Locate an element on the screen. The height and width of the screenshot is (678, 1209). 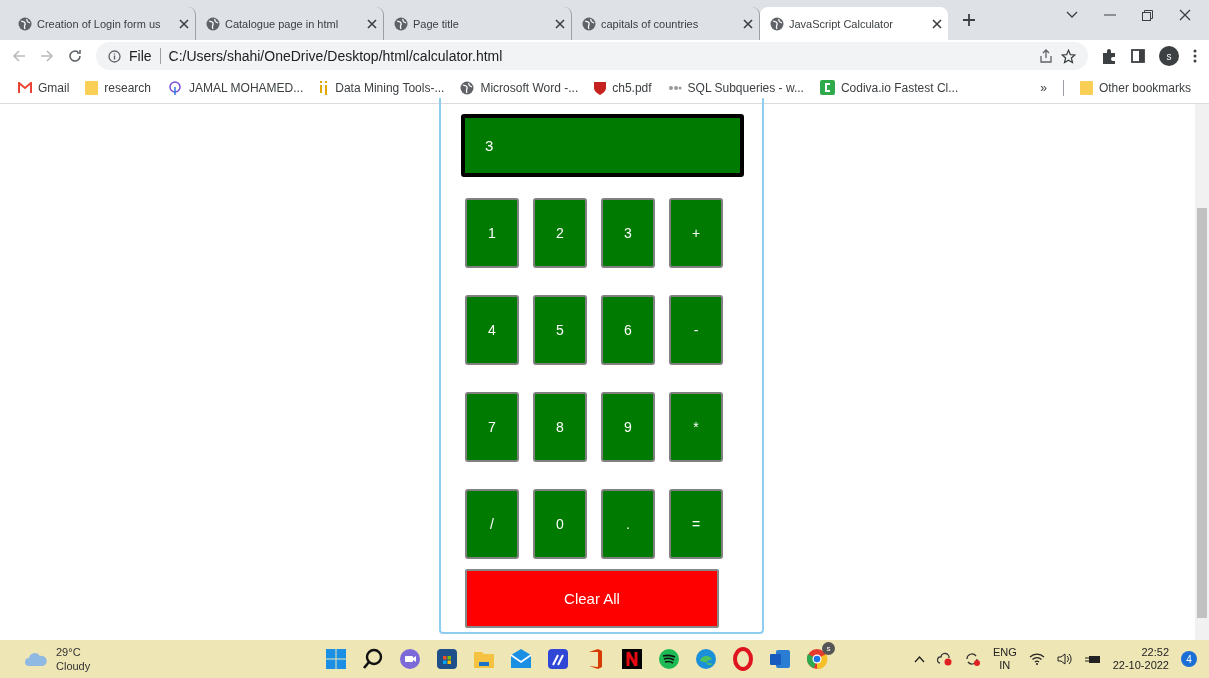
calculator-key: 7 is located at coordinates (492, 427).